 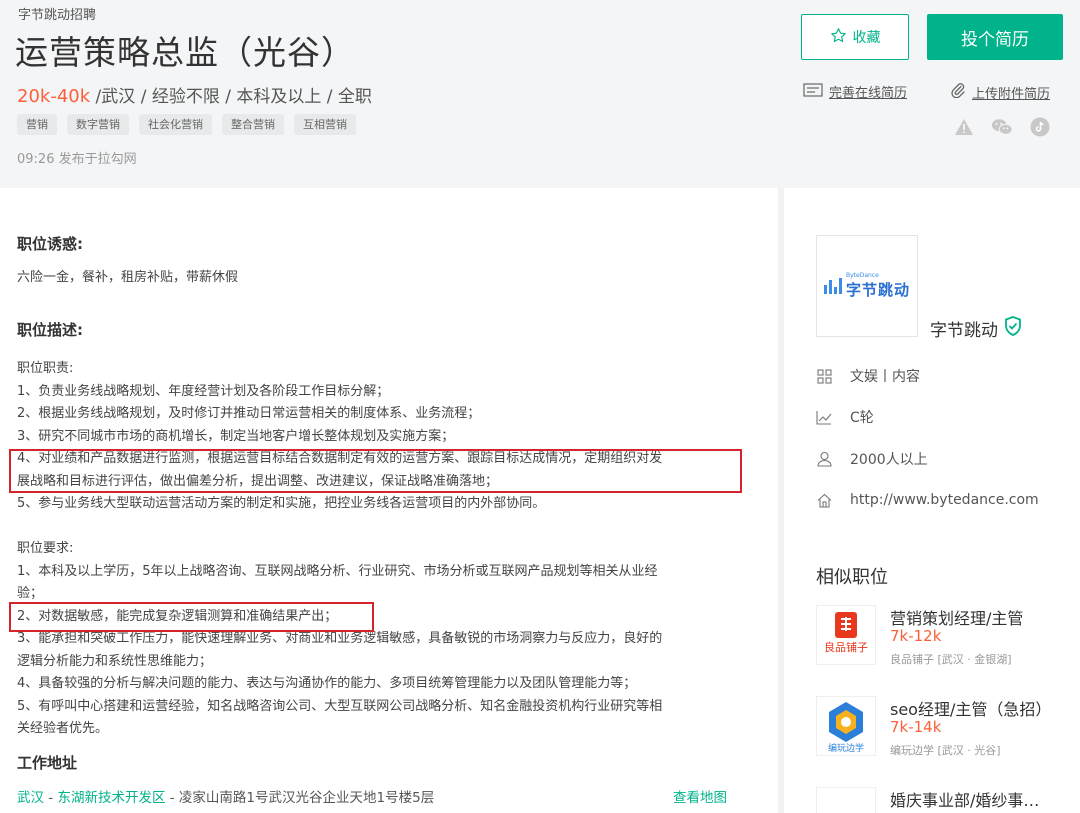 What do you see at coordinates (63, 728) in the screenshot?
I see `requirement-line: 关经验者优先。` at bounding box center [63, 728].